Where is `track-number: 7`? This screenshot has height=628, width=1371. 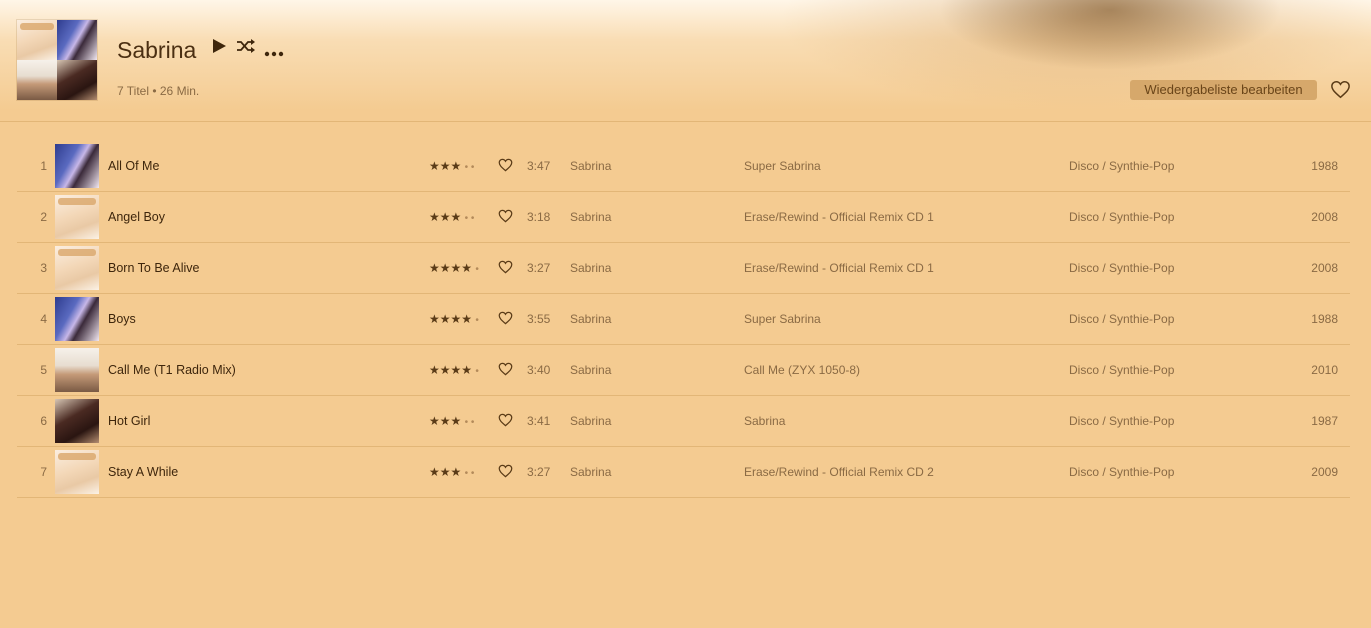 track-number: 7 is located at coordinates (43, 472).